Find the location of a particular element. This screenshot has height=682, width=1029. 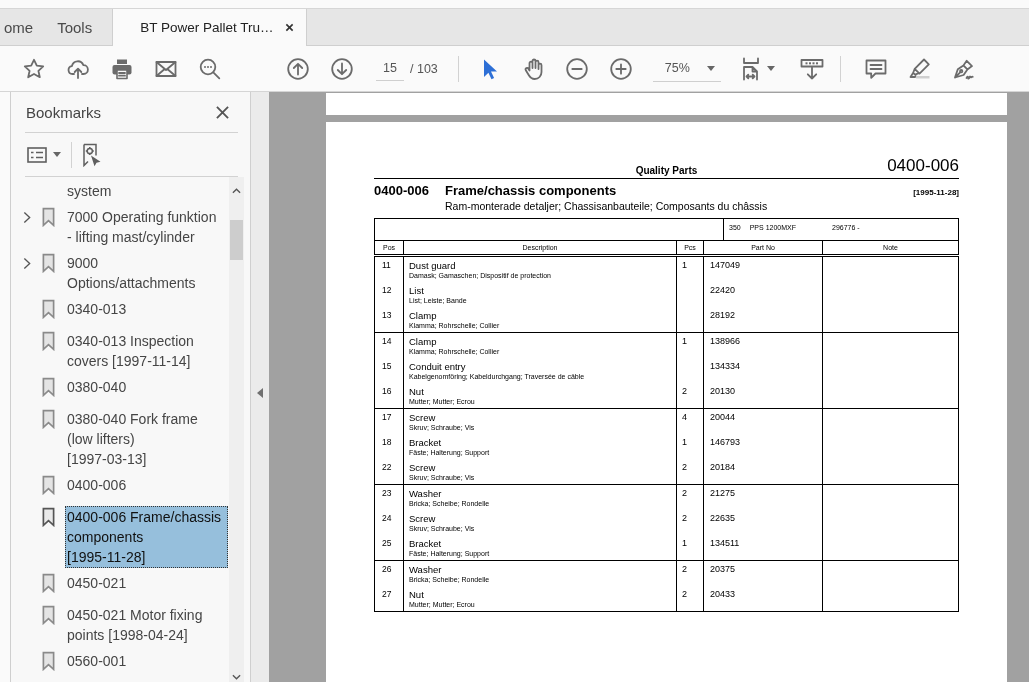

table-cell: 28192 is located at coordinates (763, 320).